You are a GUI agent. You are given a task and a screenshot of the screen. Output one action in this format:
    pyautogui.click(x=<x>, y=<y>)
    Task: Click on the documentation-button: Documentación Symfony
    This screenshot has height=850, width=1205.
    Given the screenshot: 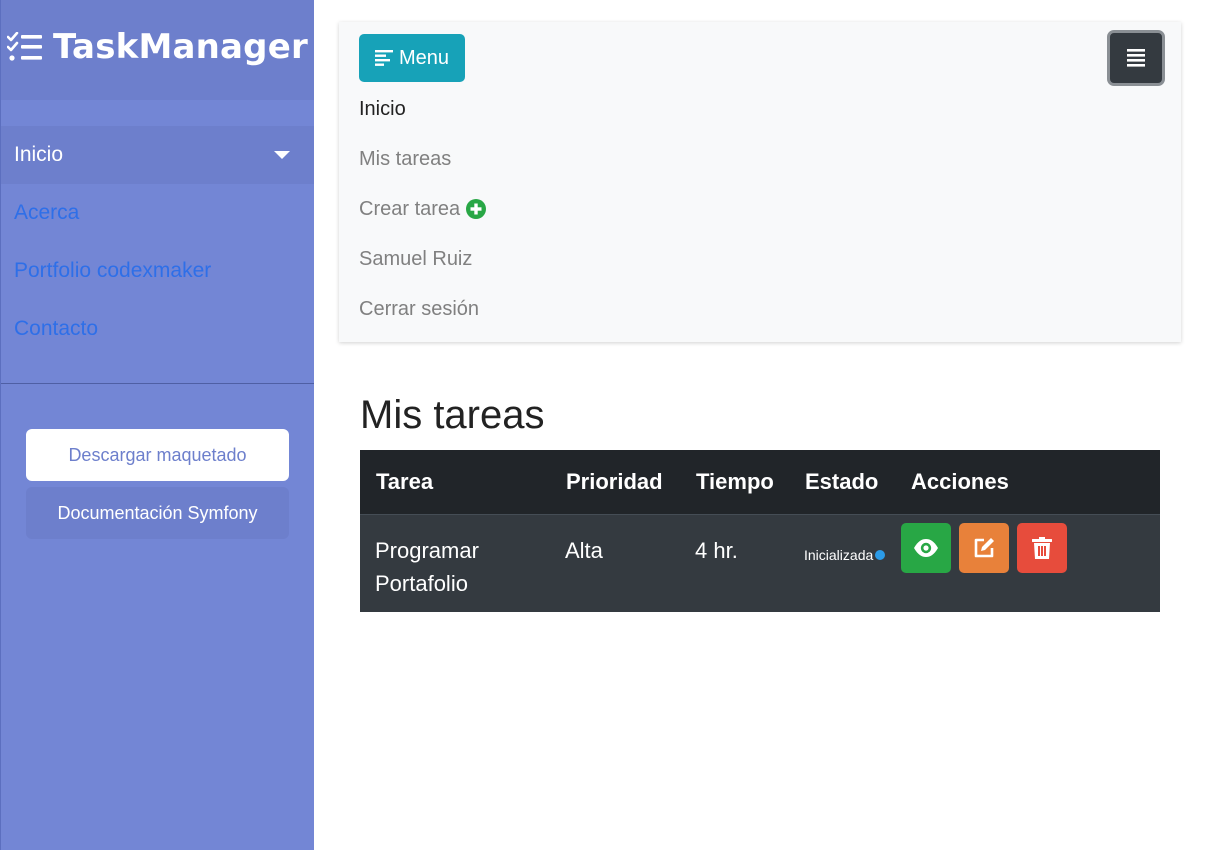 What is the action you would take?
    pyautogui.click(x=157, y=513)
    